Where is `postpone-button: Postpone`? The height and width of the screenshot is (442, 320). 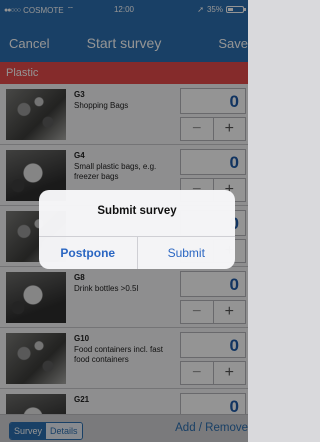 postpone-button: Postpone is located at coordinates (88, 253).